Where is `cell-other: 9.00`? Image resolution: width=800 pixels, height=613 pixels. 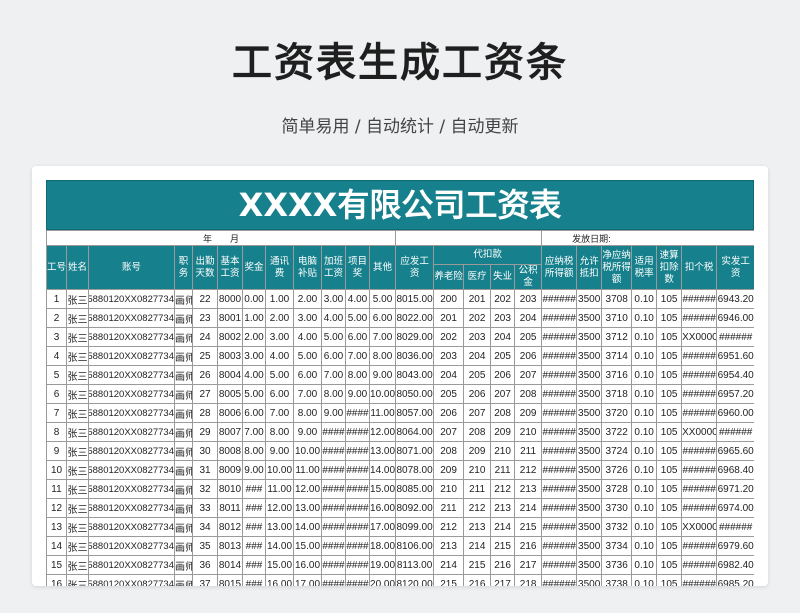
cell-other: 9.00 is located at coordinates (382, 375).